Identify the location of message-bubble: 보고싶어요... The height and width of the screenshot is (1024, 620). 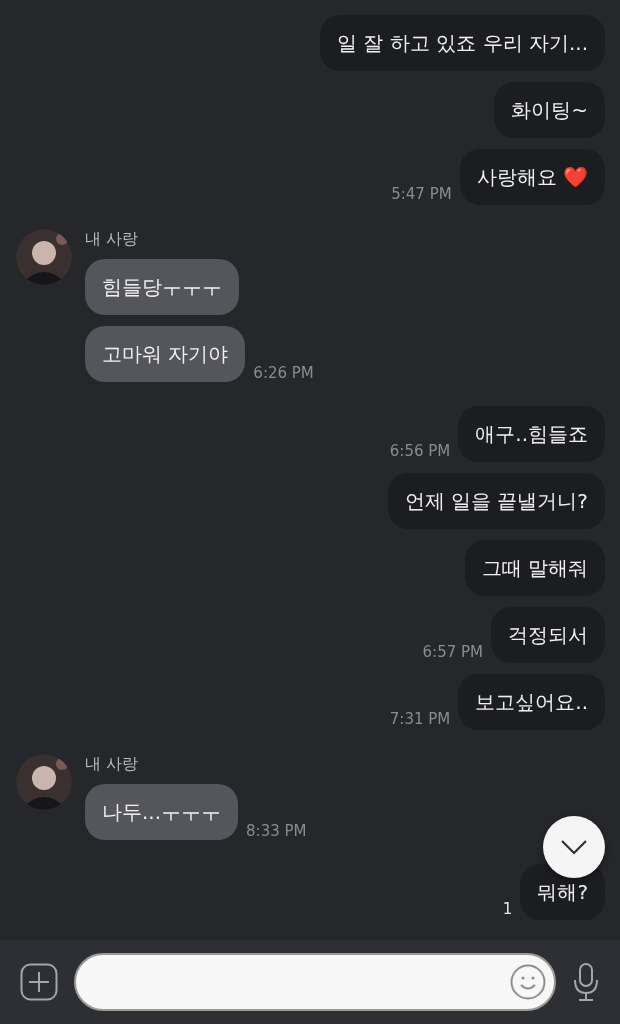
(531, 702).